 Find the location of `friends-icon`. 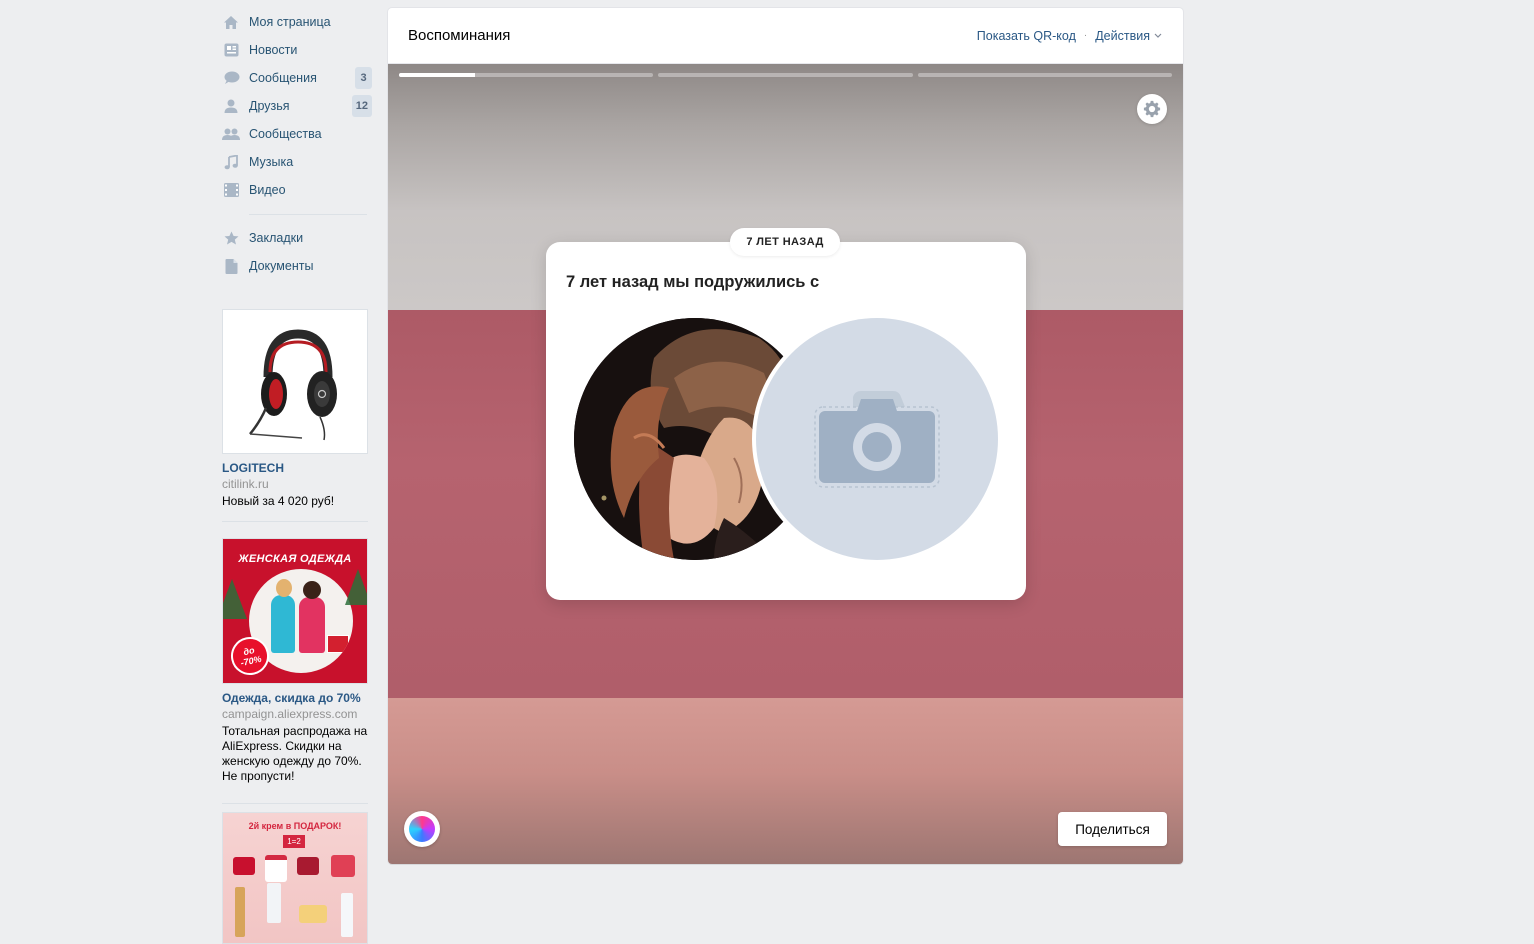

friends-icon is located at coordinates (231, 106).